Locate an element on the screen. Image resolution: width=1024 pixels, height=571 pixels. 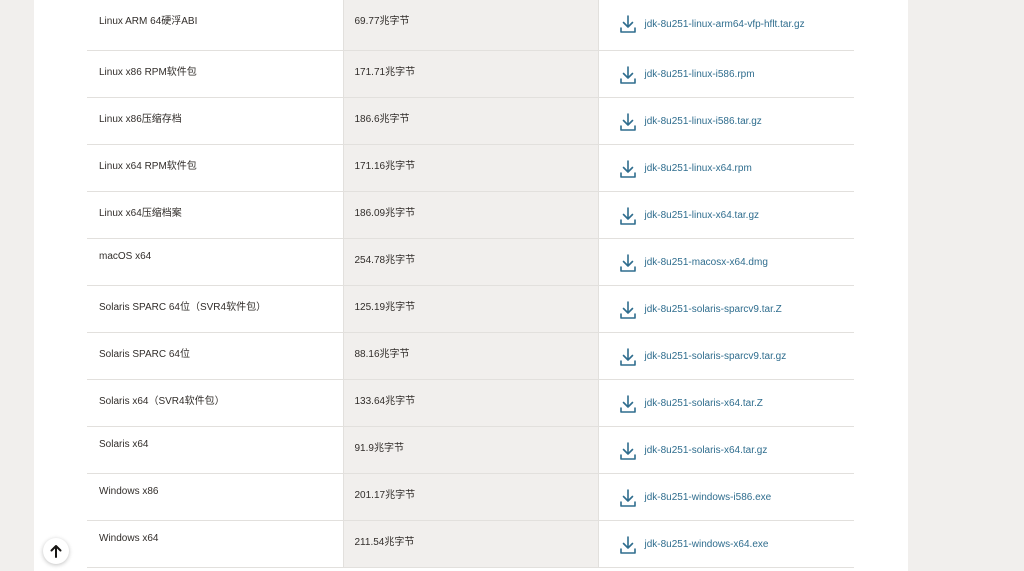
file-cell: jdk-8u251-linux-i586.tar.gz is located at coordinates (726, 121).